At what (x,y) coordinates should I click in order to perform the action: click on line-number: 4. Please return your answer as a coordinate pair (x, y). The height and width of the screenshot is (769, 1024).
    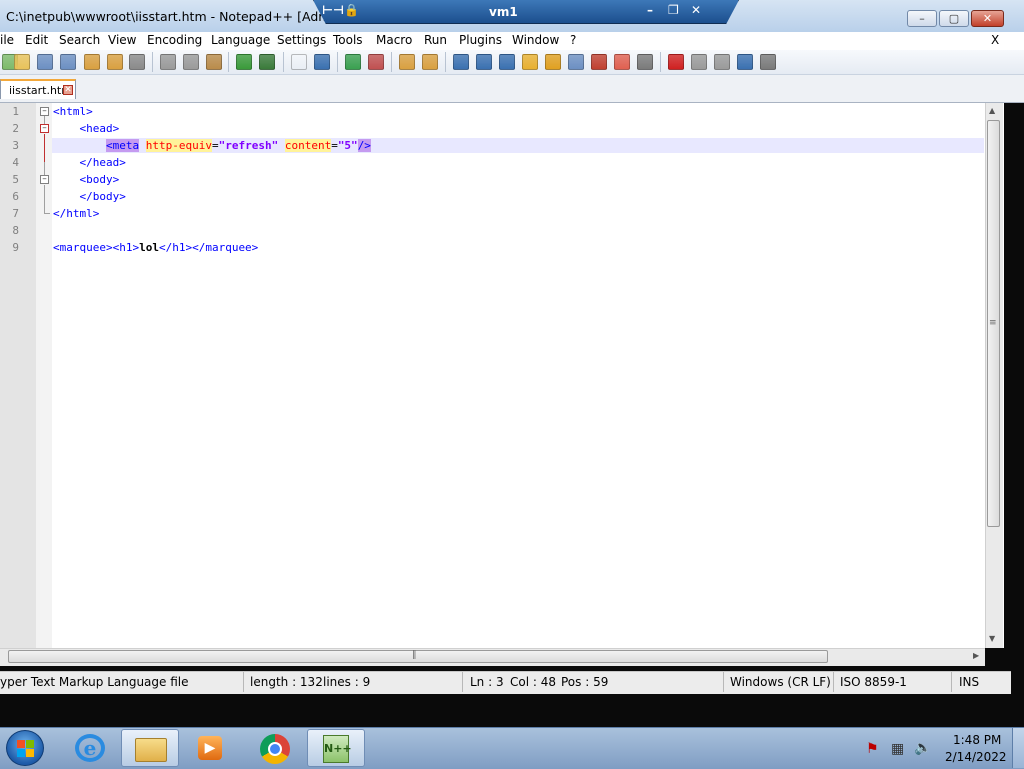
    Looking at the image, I should click on (15, 162).